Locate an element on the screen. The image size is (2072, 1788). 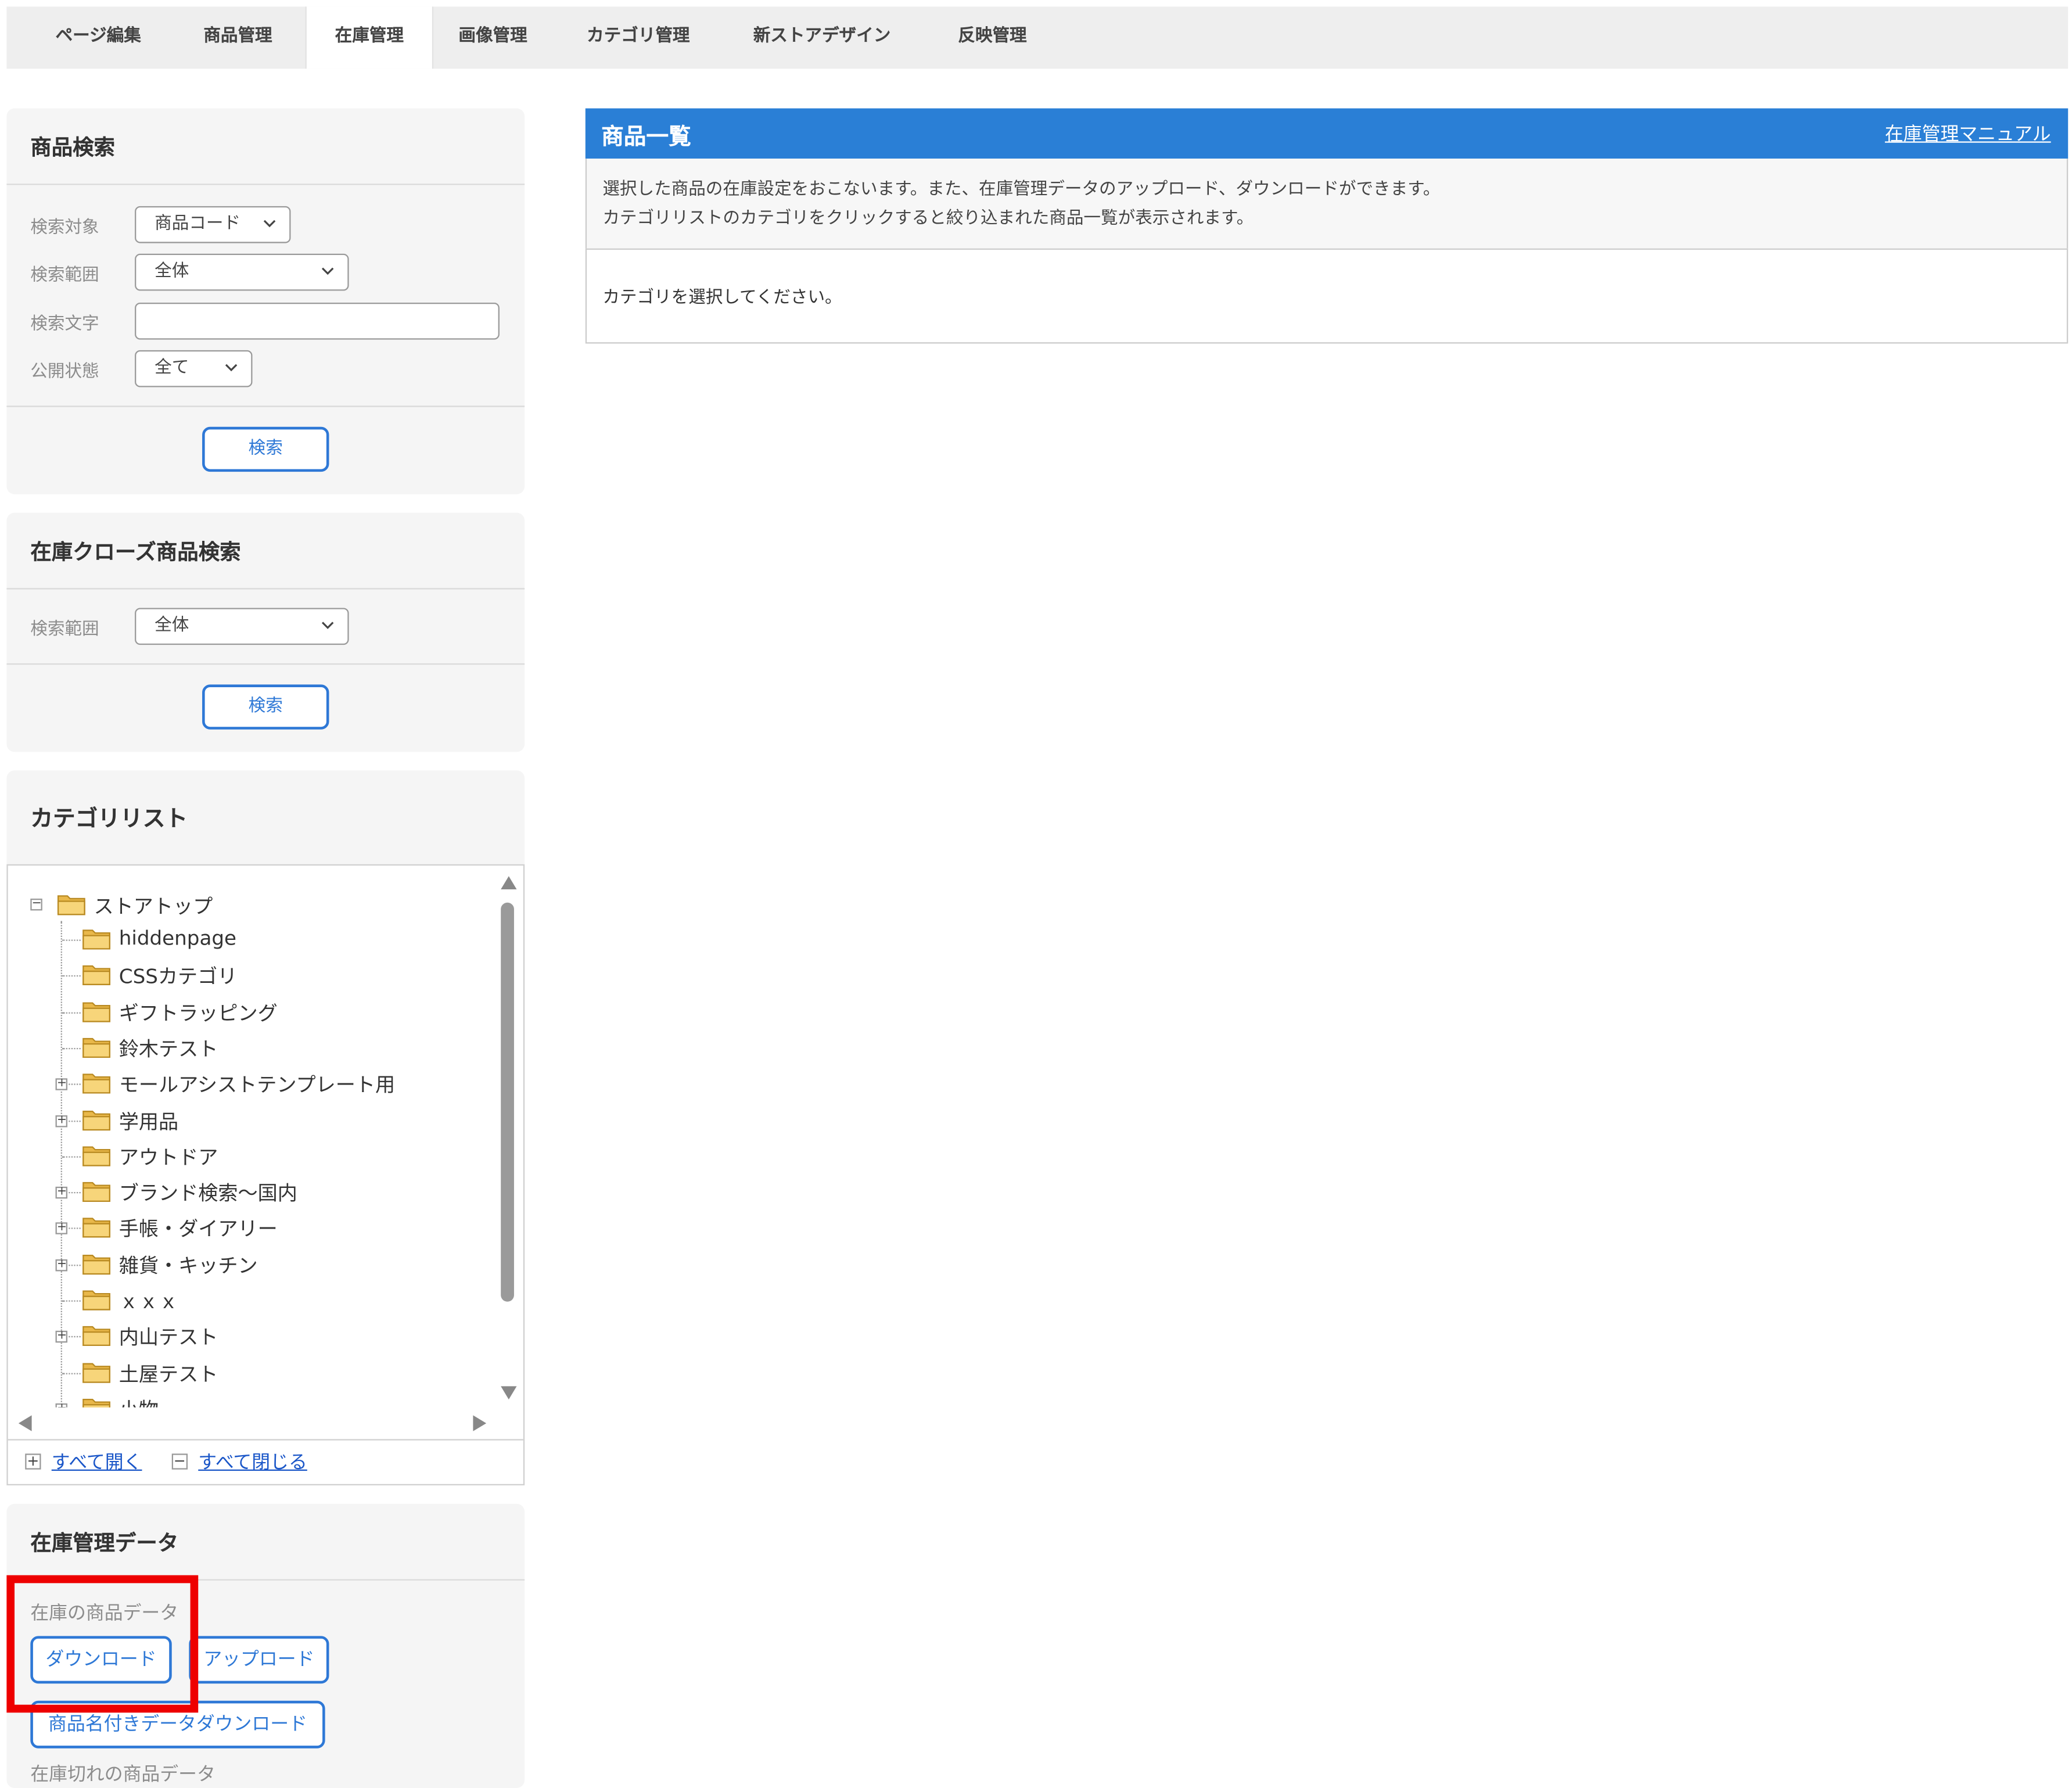
download-button: ダウンロード is located at coordinates (101, 1660).